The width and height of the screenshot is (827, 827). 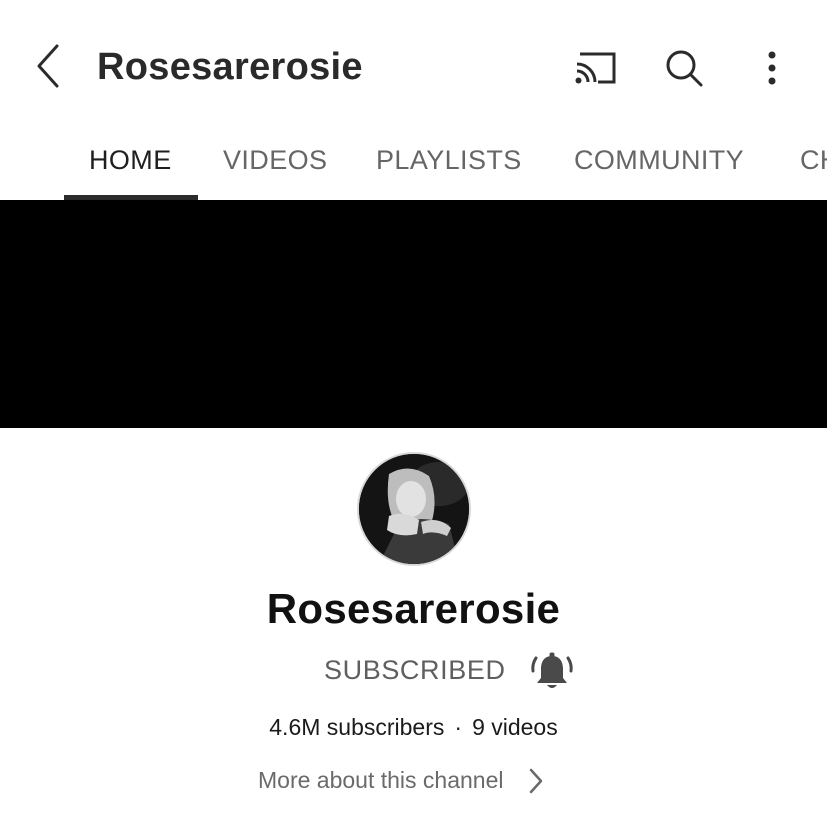 I want to click on back-button, so click(x=48, y=68).